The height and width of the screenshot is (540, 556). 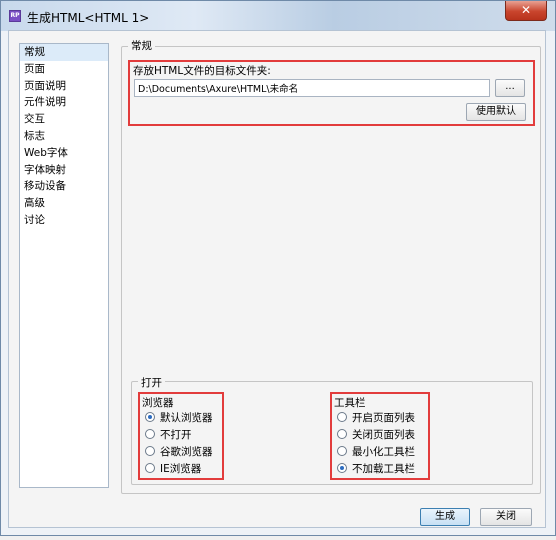 What do you see at coordinates (158, 403) in the screenshot?
I see `browser-label: 浏览器` at bounding box center [158, 403].